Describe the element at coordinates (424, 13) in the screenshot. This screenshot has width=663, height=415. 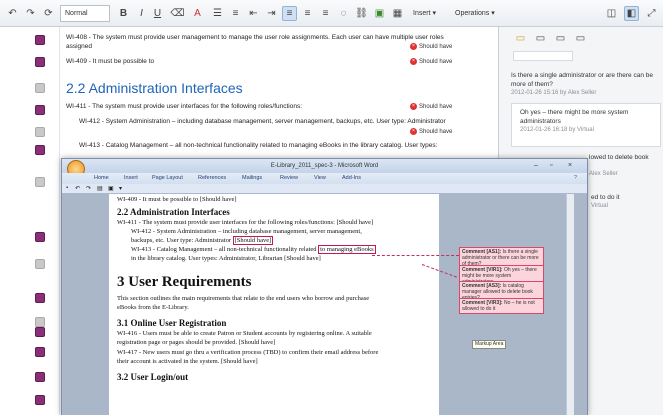
I see `insert-menu: Insert ▾` at that location.